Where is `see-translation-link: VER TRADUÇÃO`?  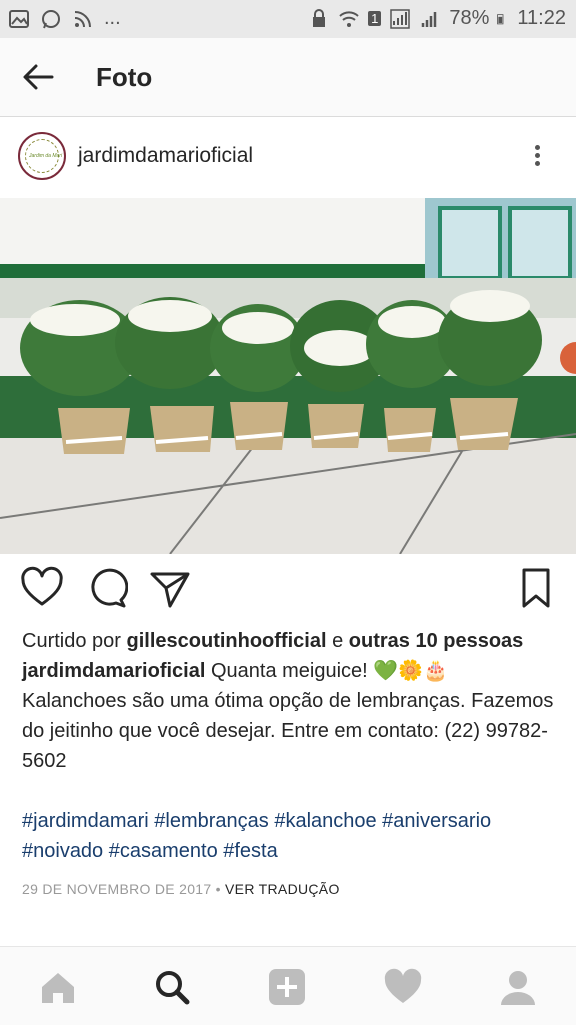 see-translation-link: VER TRADUÇÃO is located at coordinates (282, 889).